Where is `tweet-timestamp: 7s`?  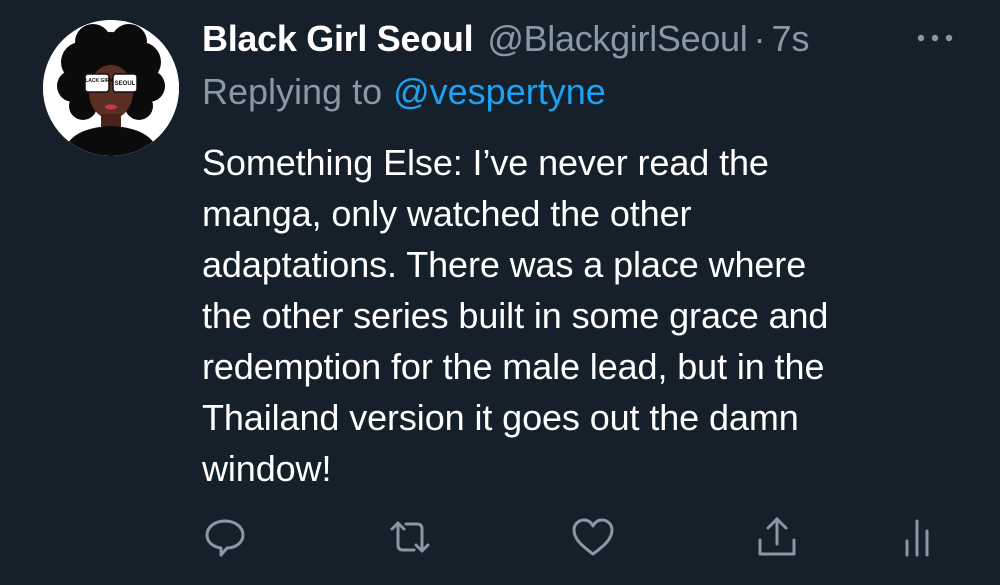
tweet-timestamp: 7s is located at coordinates (790, 39).